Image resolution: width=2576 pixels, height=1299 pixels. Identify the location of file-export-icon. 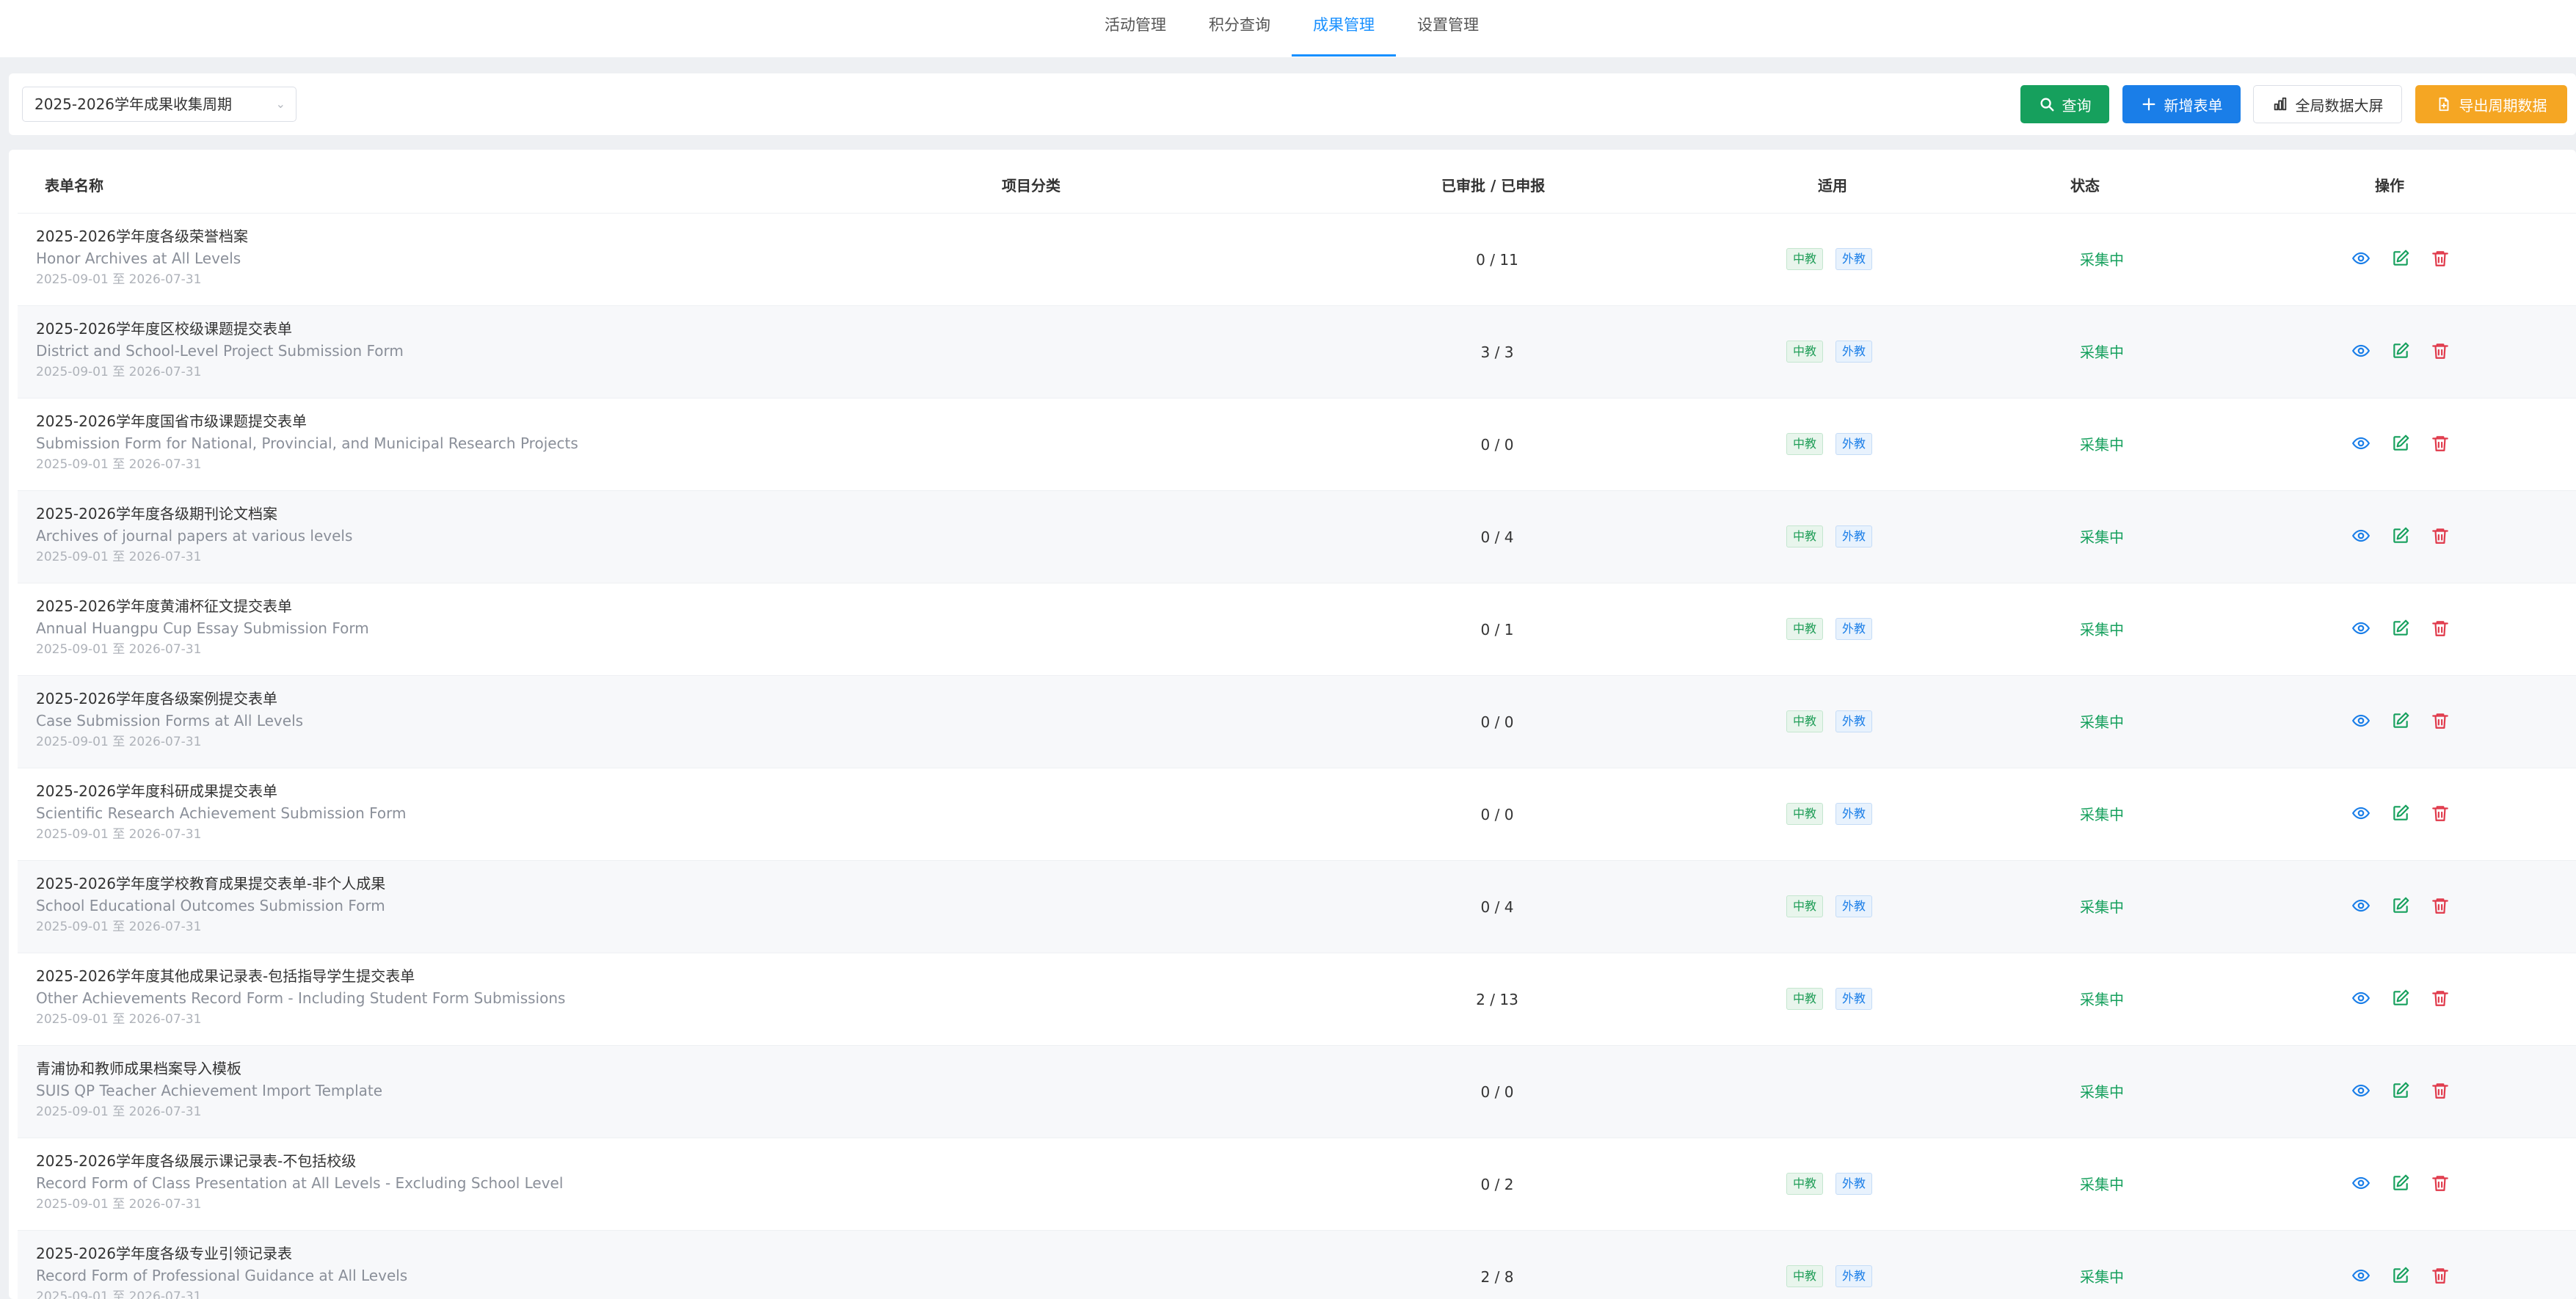
(2443, 105).